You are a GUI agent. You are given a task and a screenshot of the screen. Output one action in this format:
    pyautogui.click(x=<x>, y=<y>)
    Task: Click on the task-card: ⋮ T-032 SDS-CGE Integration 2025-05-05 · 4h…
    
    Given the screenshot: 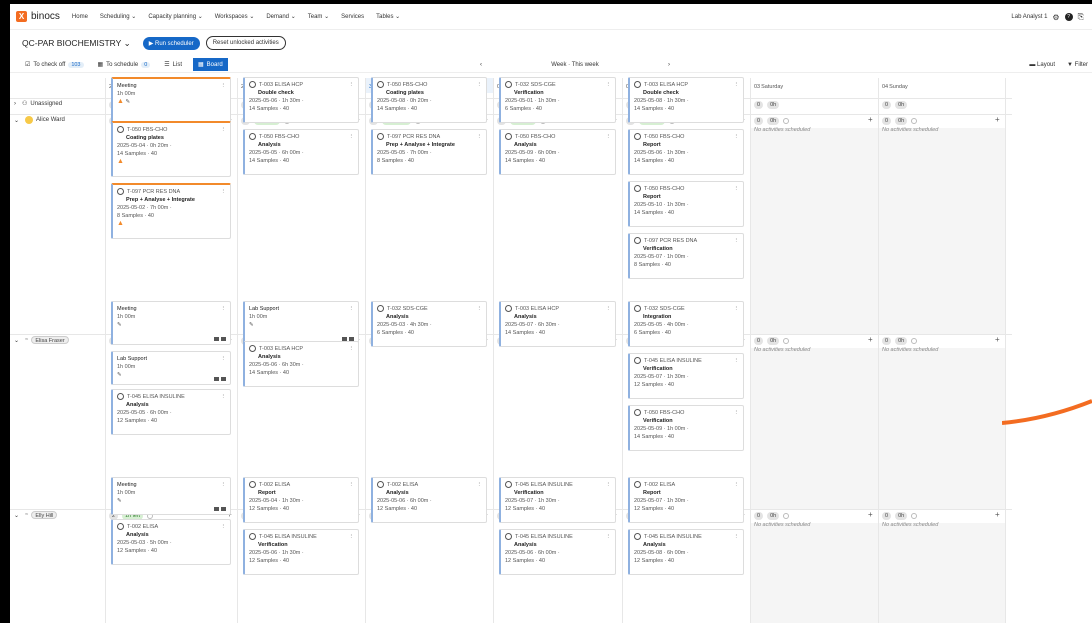 What is the action you would take?
    pyautogui.click(x=686, y=324)
    